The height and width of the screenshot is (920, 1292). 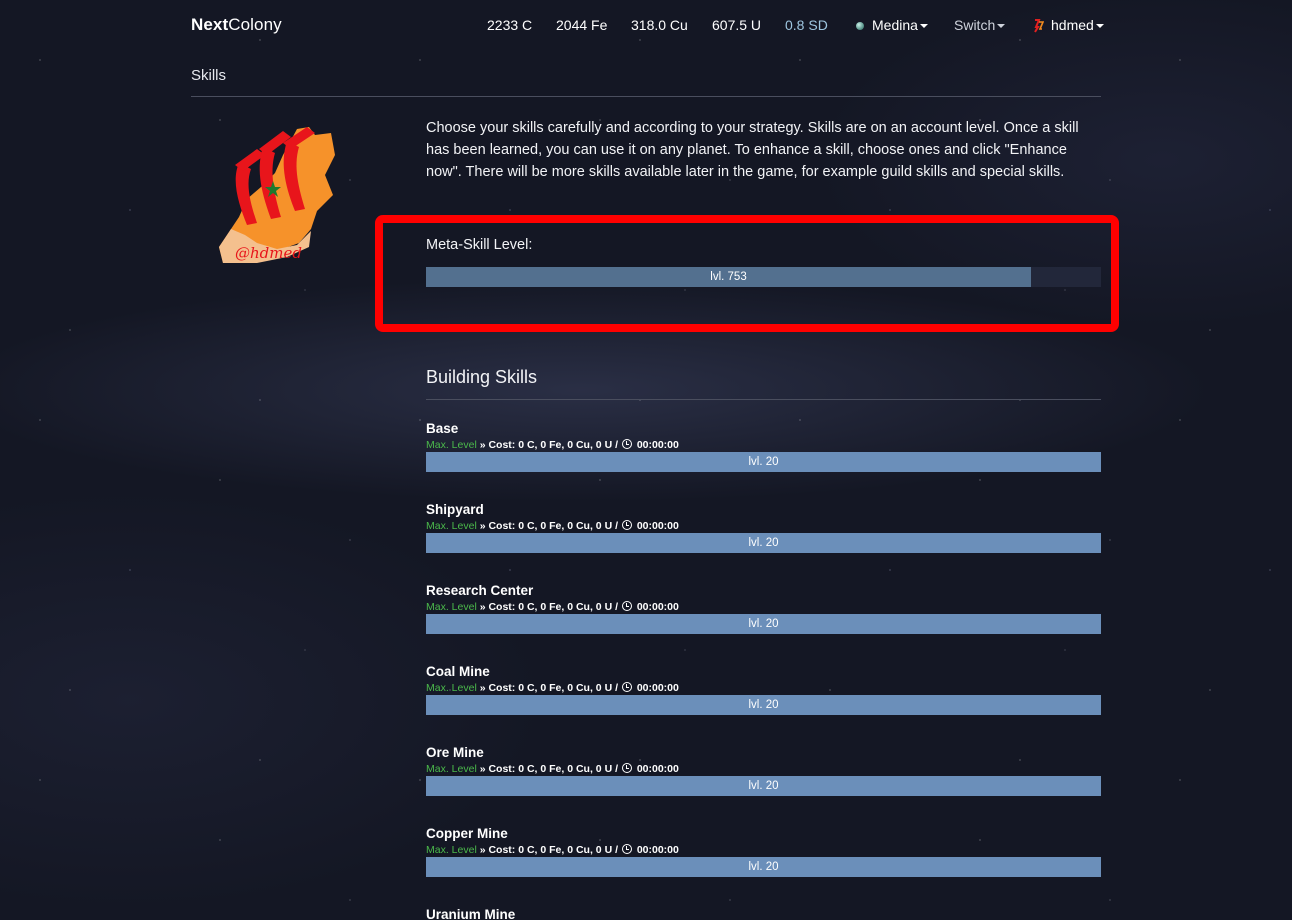 I want to click on meta-skill-level-text: lvl. 753, so click(x=728, y=277).